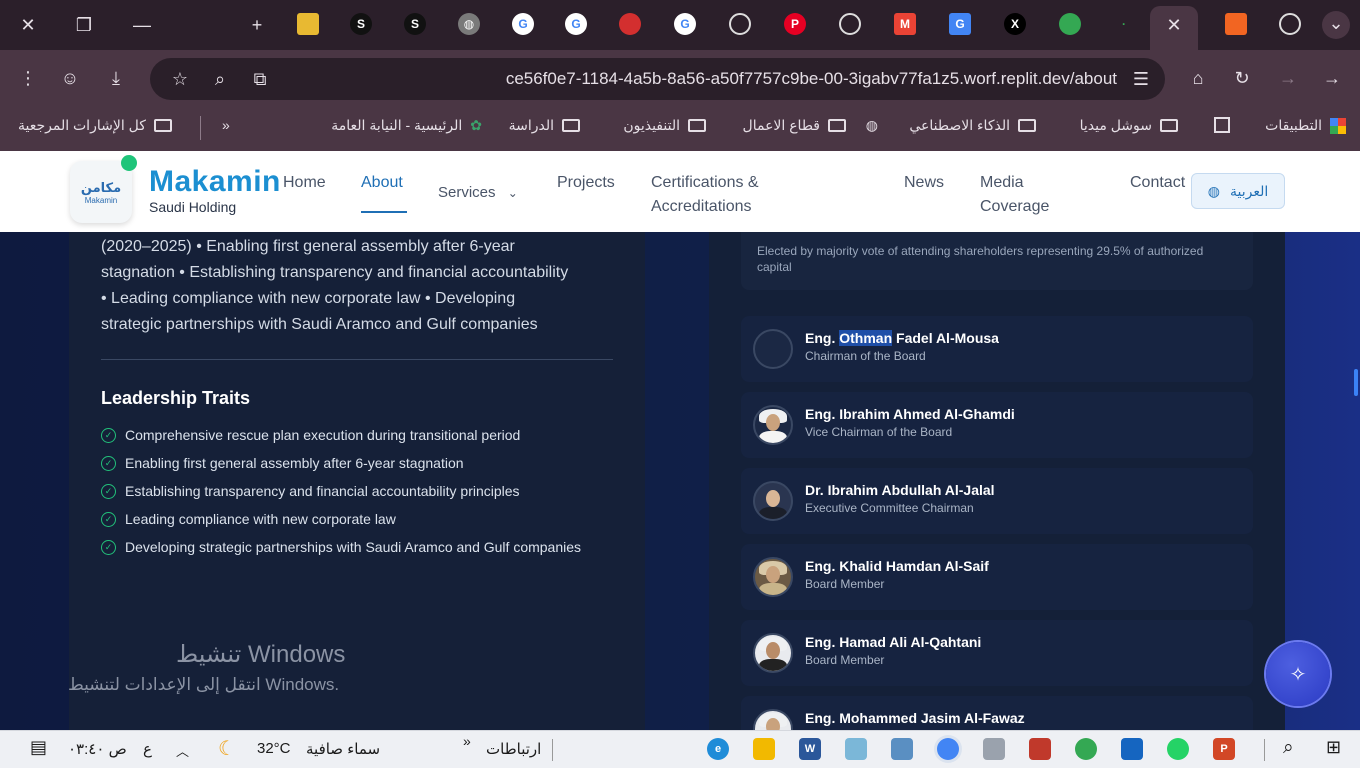  What do you see at coordinates (1174, 25) in the screenshot?
I see `close-tab-icon: ✕` at bounding box center [1174, 25].